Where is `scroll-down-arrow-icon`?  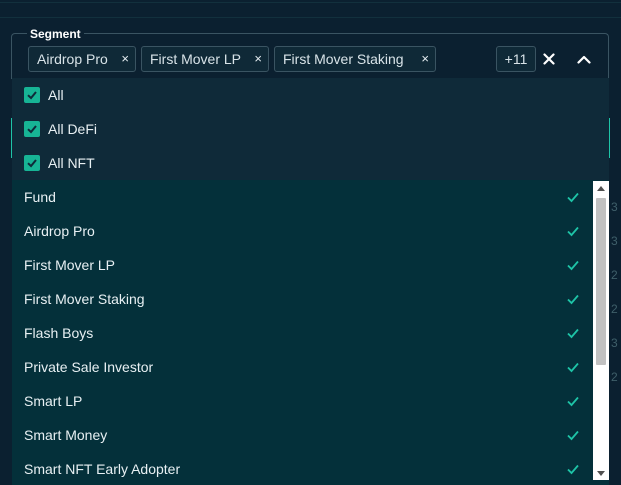
scroll-down-arrow-icon is located at coordinates (601, 473).